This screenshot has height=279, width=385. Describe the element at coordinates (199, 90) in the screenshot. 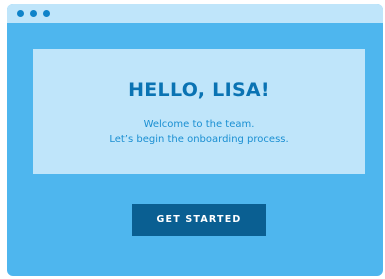

I see `welcome-title: HELLO, LISA!` at that location.